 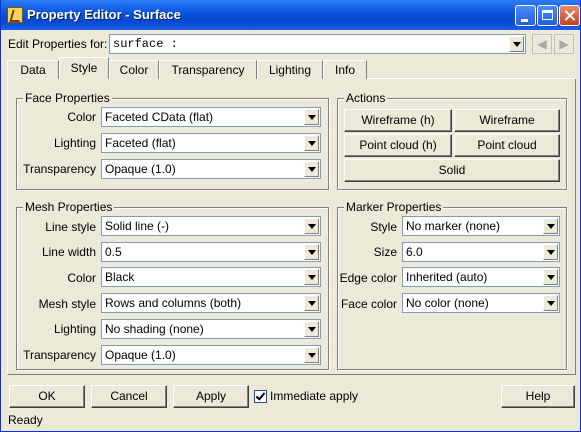 What do you see at coordinates (317, 44) in the screenshot?
I see `target-object-select: surface :` at bounding box center [317, 44].